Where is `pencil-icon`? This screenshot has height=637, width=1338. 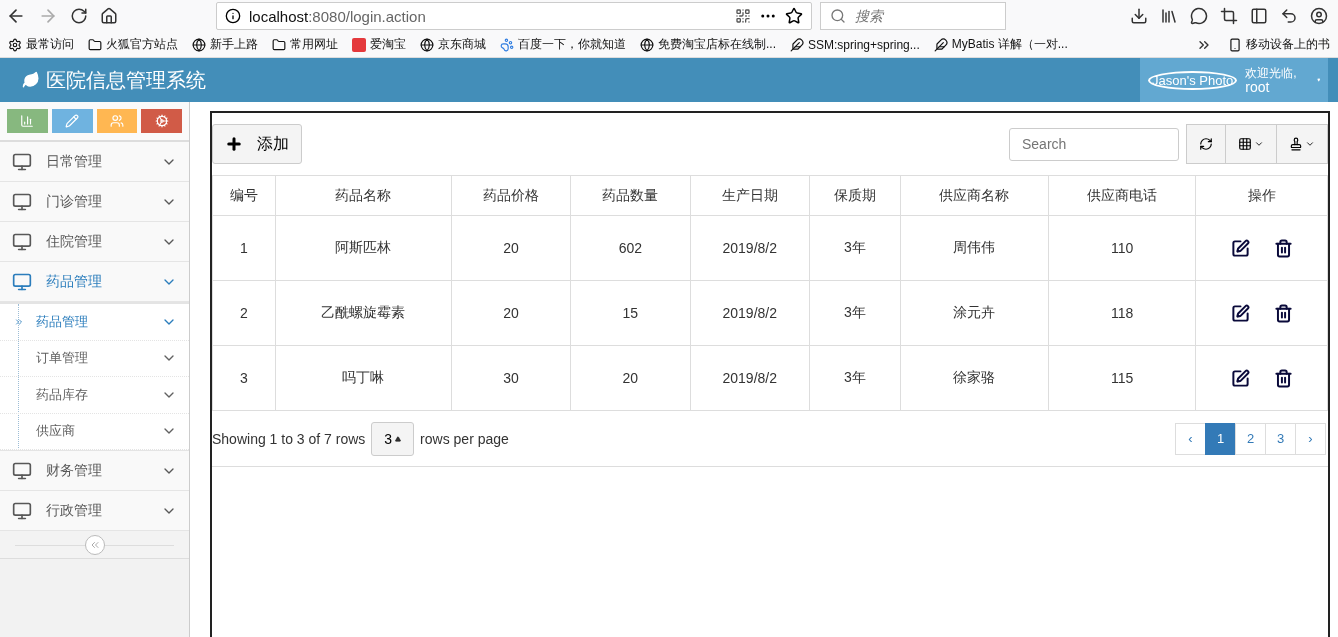
pencil-icon is located at coordinates (72, 121).